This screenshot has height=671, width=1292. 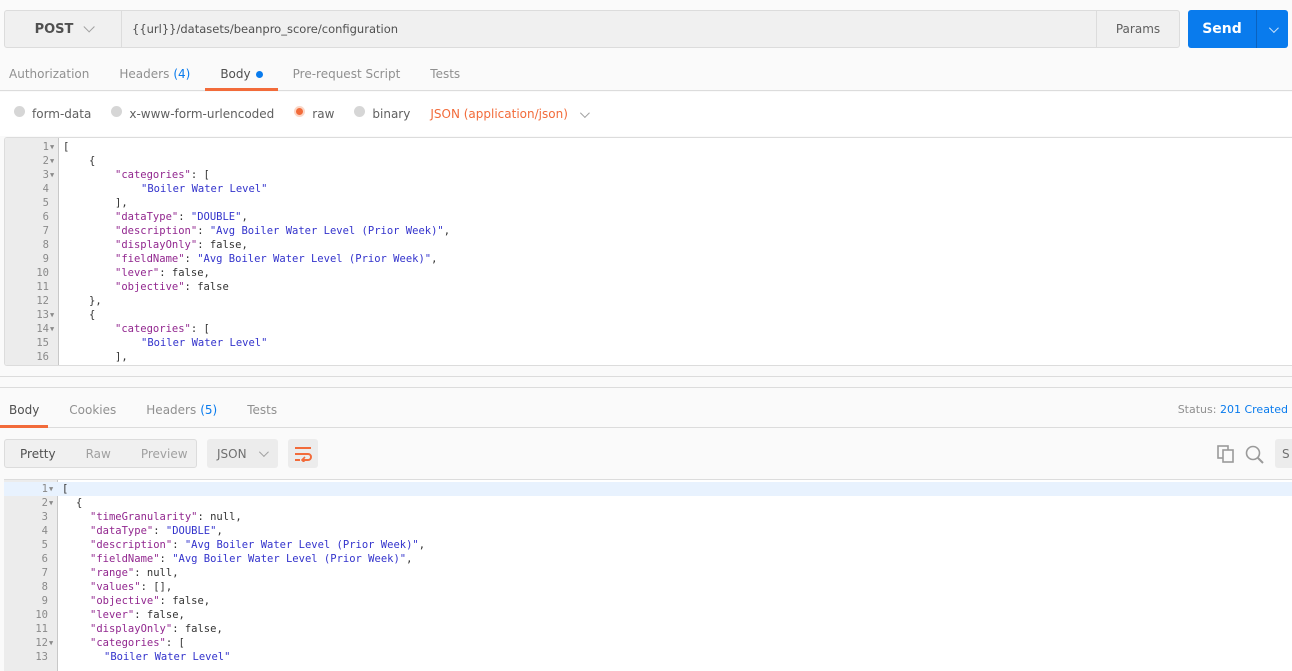 I want to click on status-label: Status:, so click(x=1197, y=409).